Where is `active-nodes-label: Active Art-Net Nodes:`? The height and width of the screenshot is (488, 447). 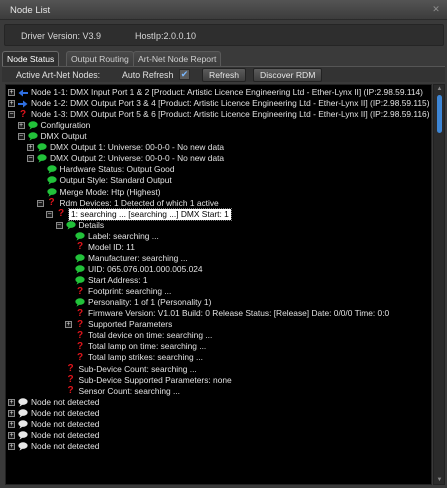 active-nodes-label: Active Art-Net Nodes: is located at coordinates (58, 75).